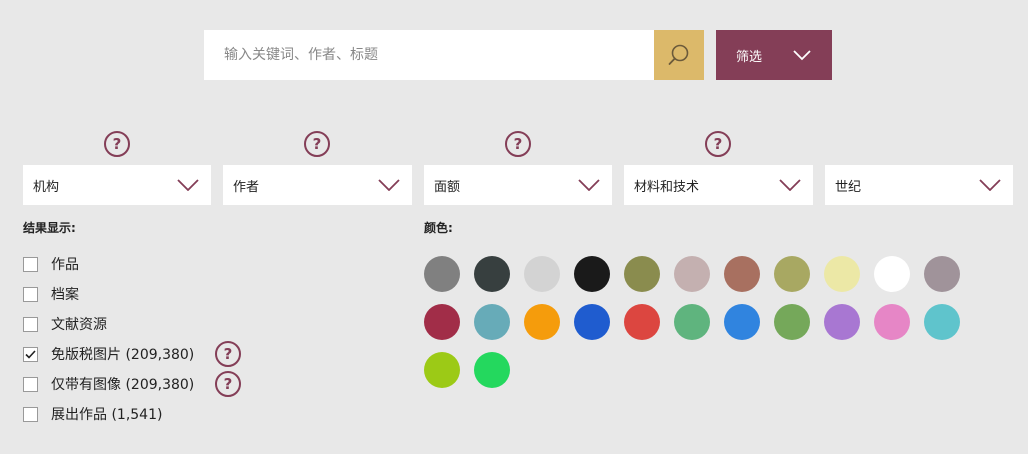  Describe the element at coordinates (667, 187) in the screenshot. I see `dropdown-label: 材料和技术` at that location.